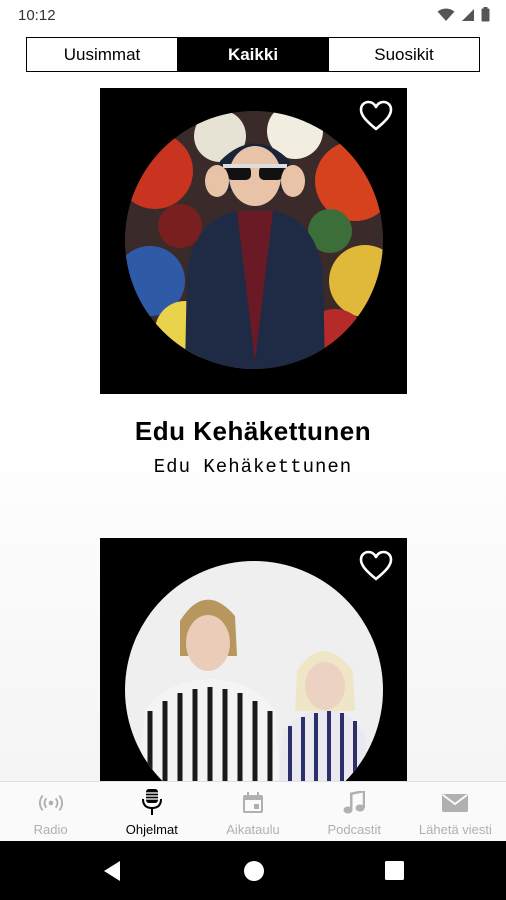  I want to click on radio-waves-icon, so click(51, 803).